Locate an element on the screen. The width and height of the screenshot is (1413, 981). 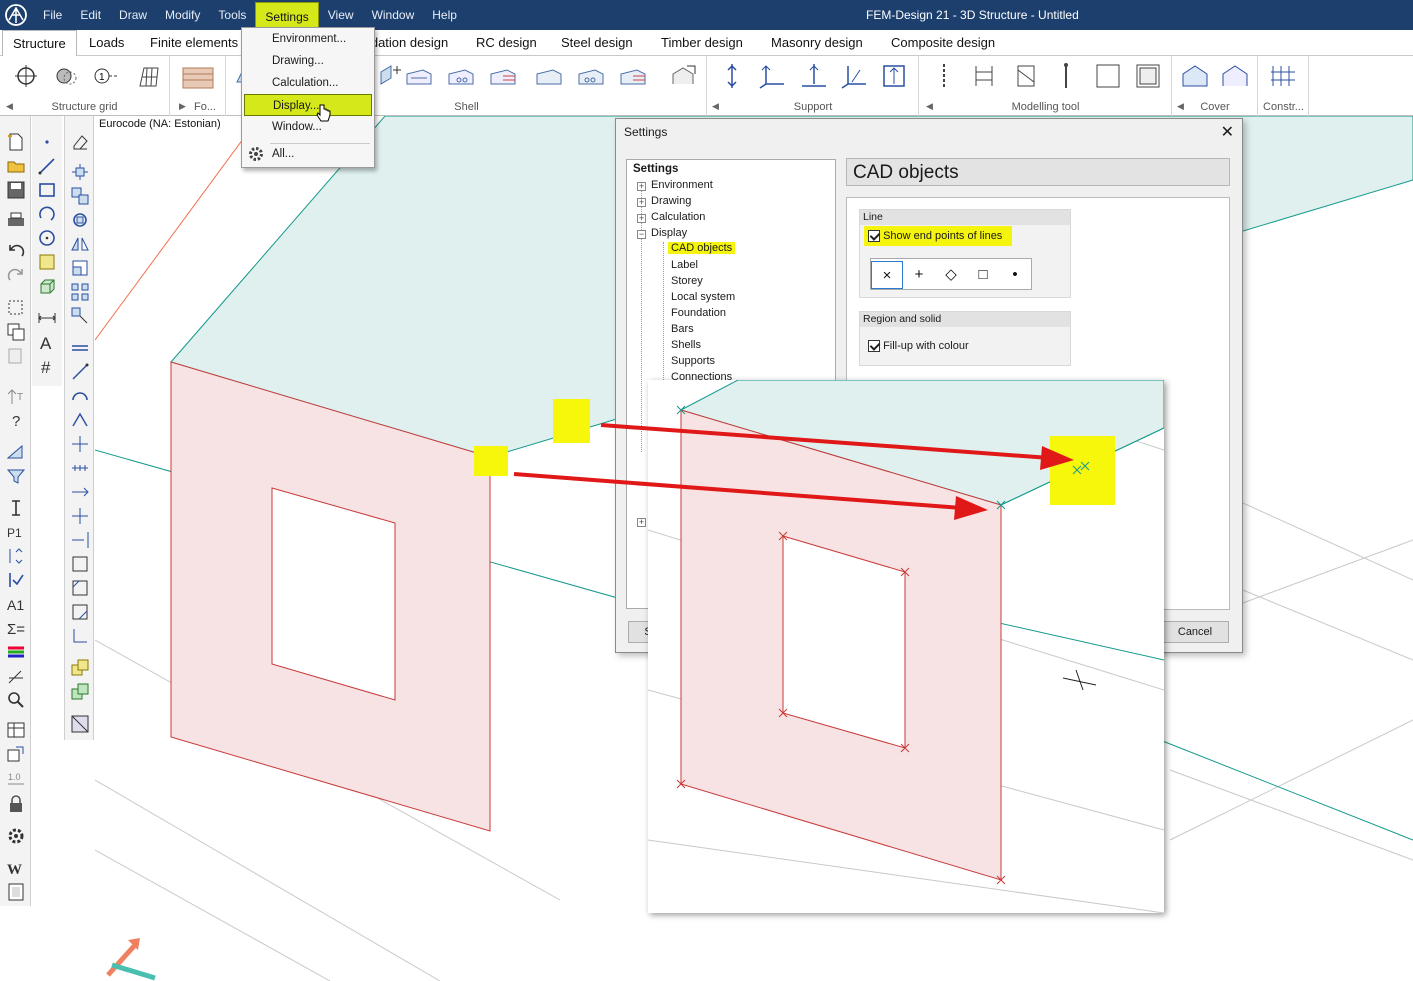
lock-icon is located at coordinates (16, 804).